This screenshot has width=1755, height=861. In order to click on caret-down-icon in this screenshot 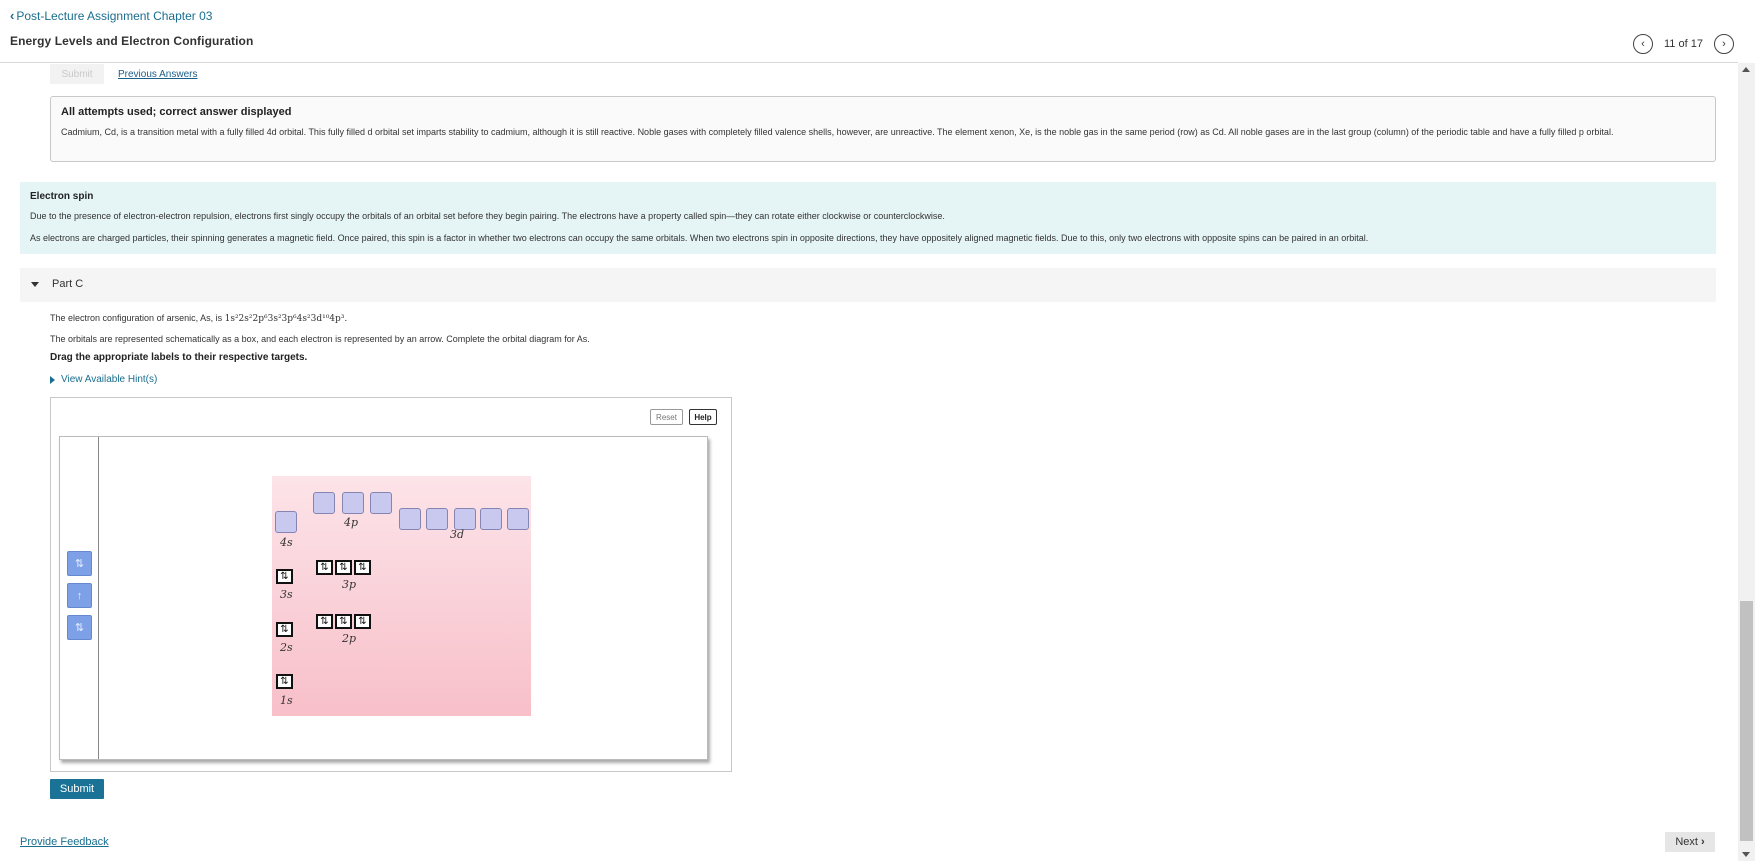, I will do `click(35, 284)`.